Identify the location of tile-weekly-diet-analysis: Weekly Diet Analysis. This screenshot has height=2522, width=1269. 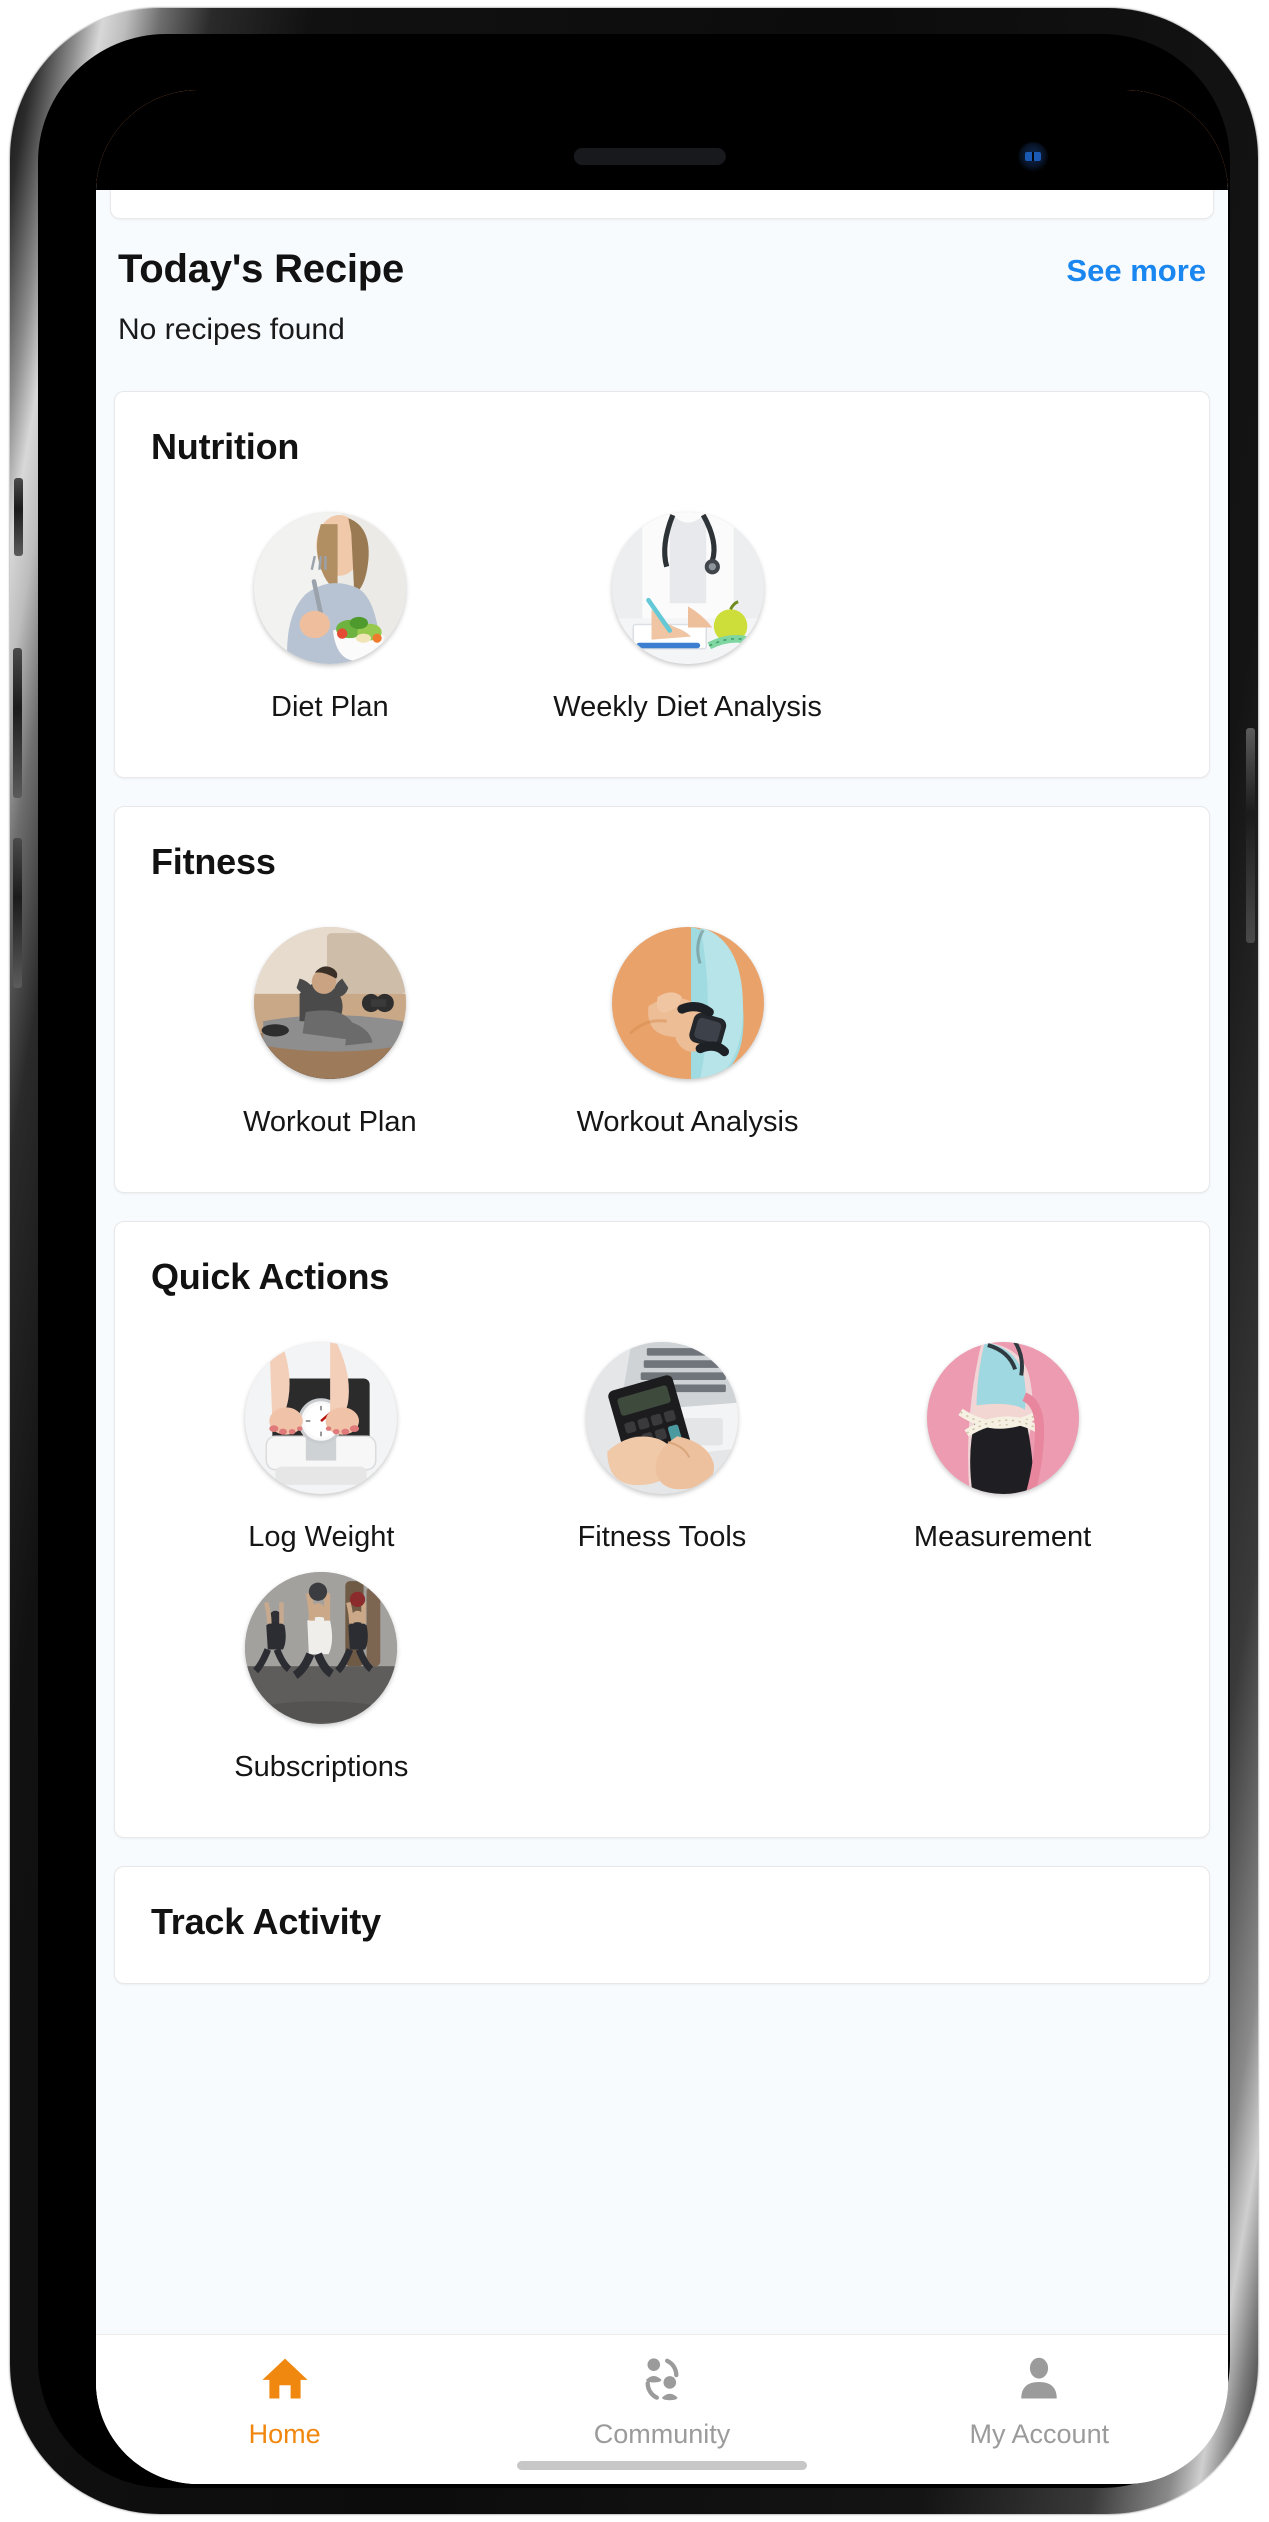
(688, 618).